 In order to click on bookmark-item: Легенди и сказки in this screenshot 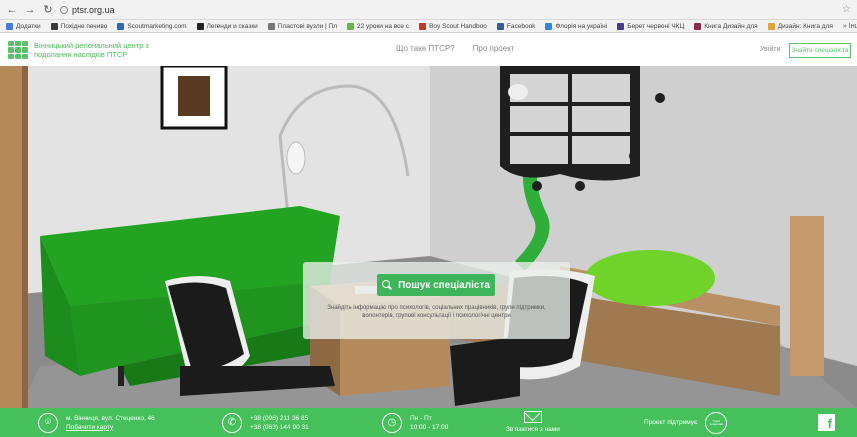, I will do `click(227, 26)`.